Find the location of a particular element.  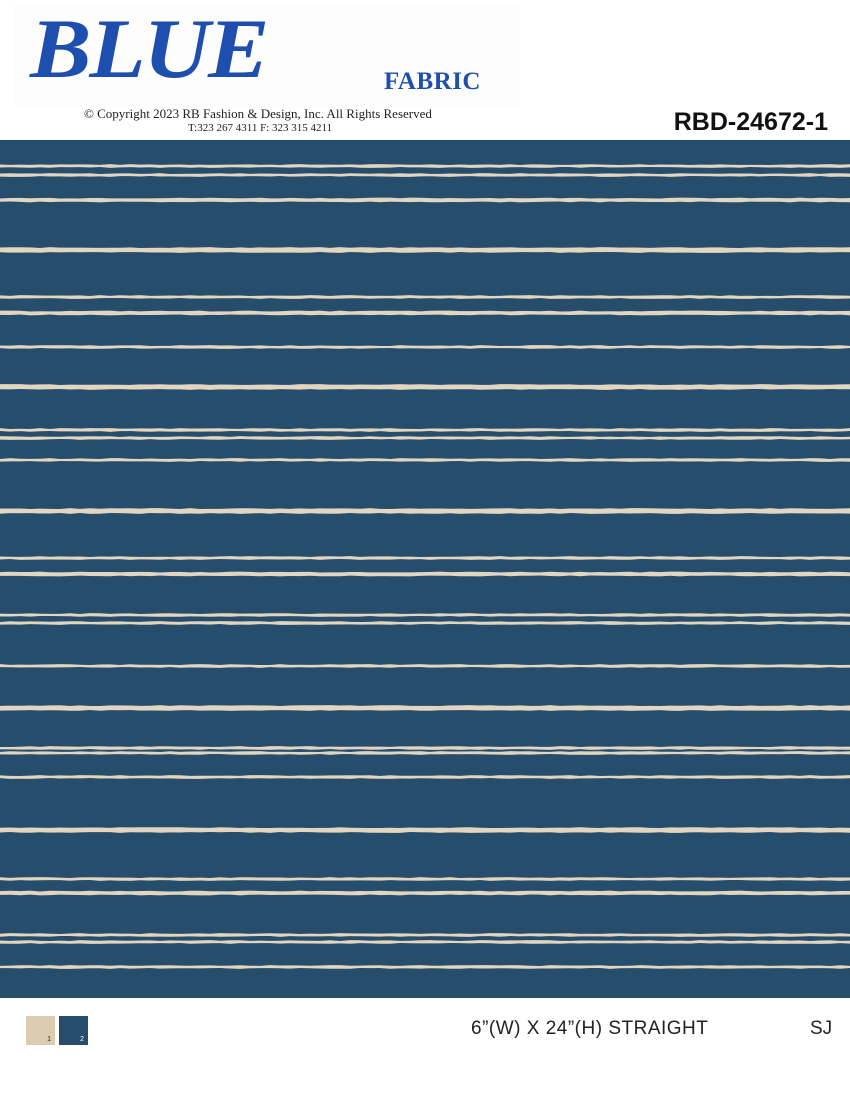

designer-initials: SJ is located at coordinates (821, 1028).